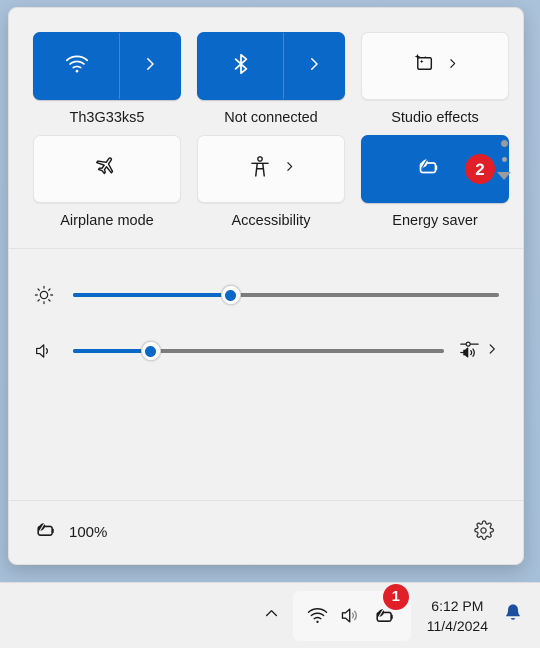 The width and height of the screenshot is (540, 648). I want to click on quick-setting-airplane-mode, so click(107, 169).